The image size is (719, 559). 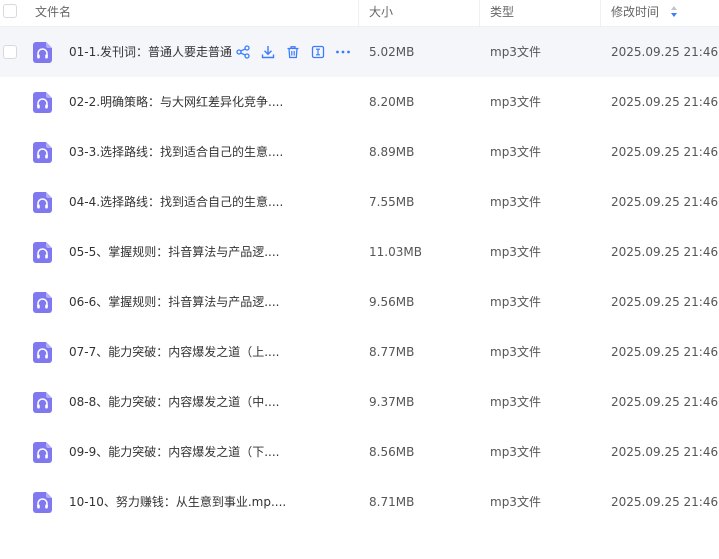 What do you see at coordinates (343, 52) in the screenshot?
I see `more-icon` at bounding box center [343, 52].